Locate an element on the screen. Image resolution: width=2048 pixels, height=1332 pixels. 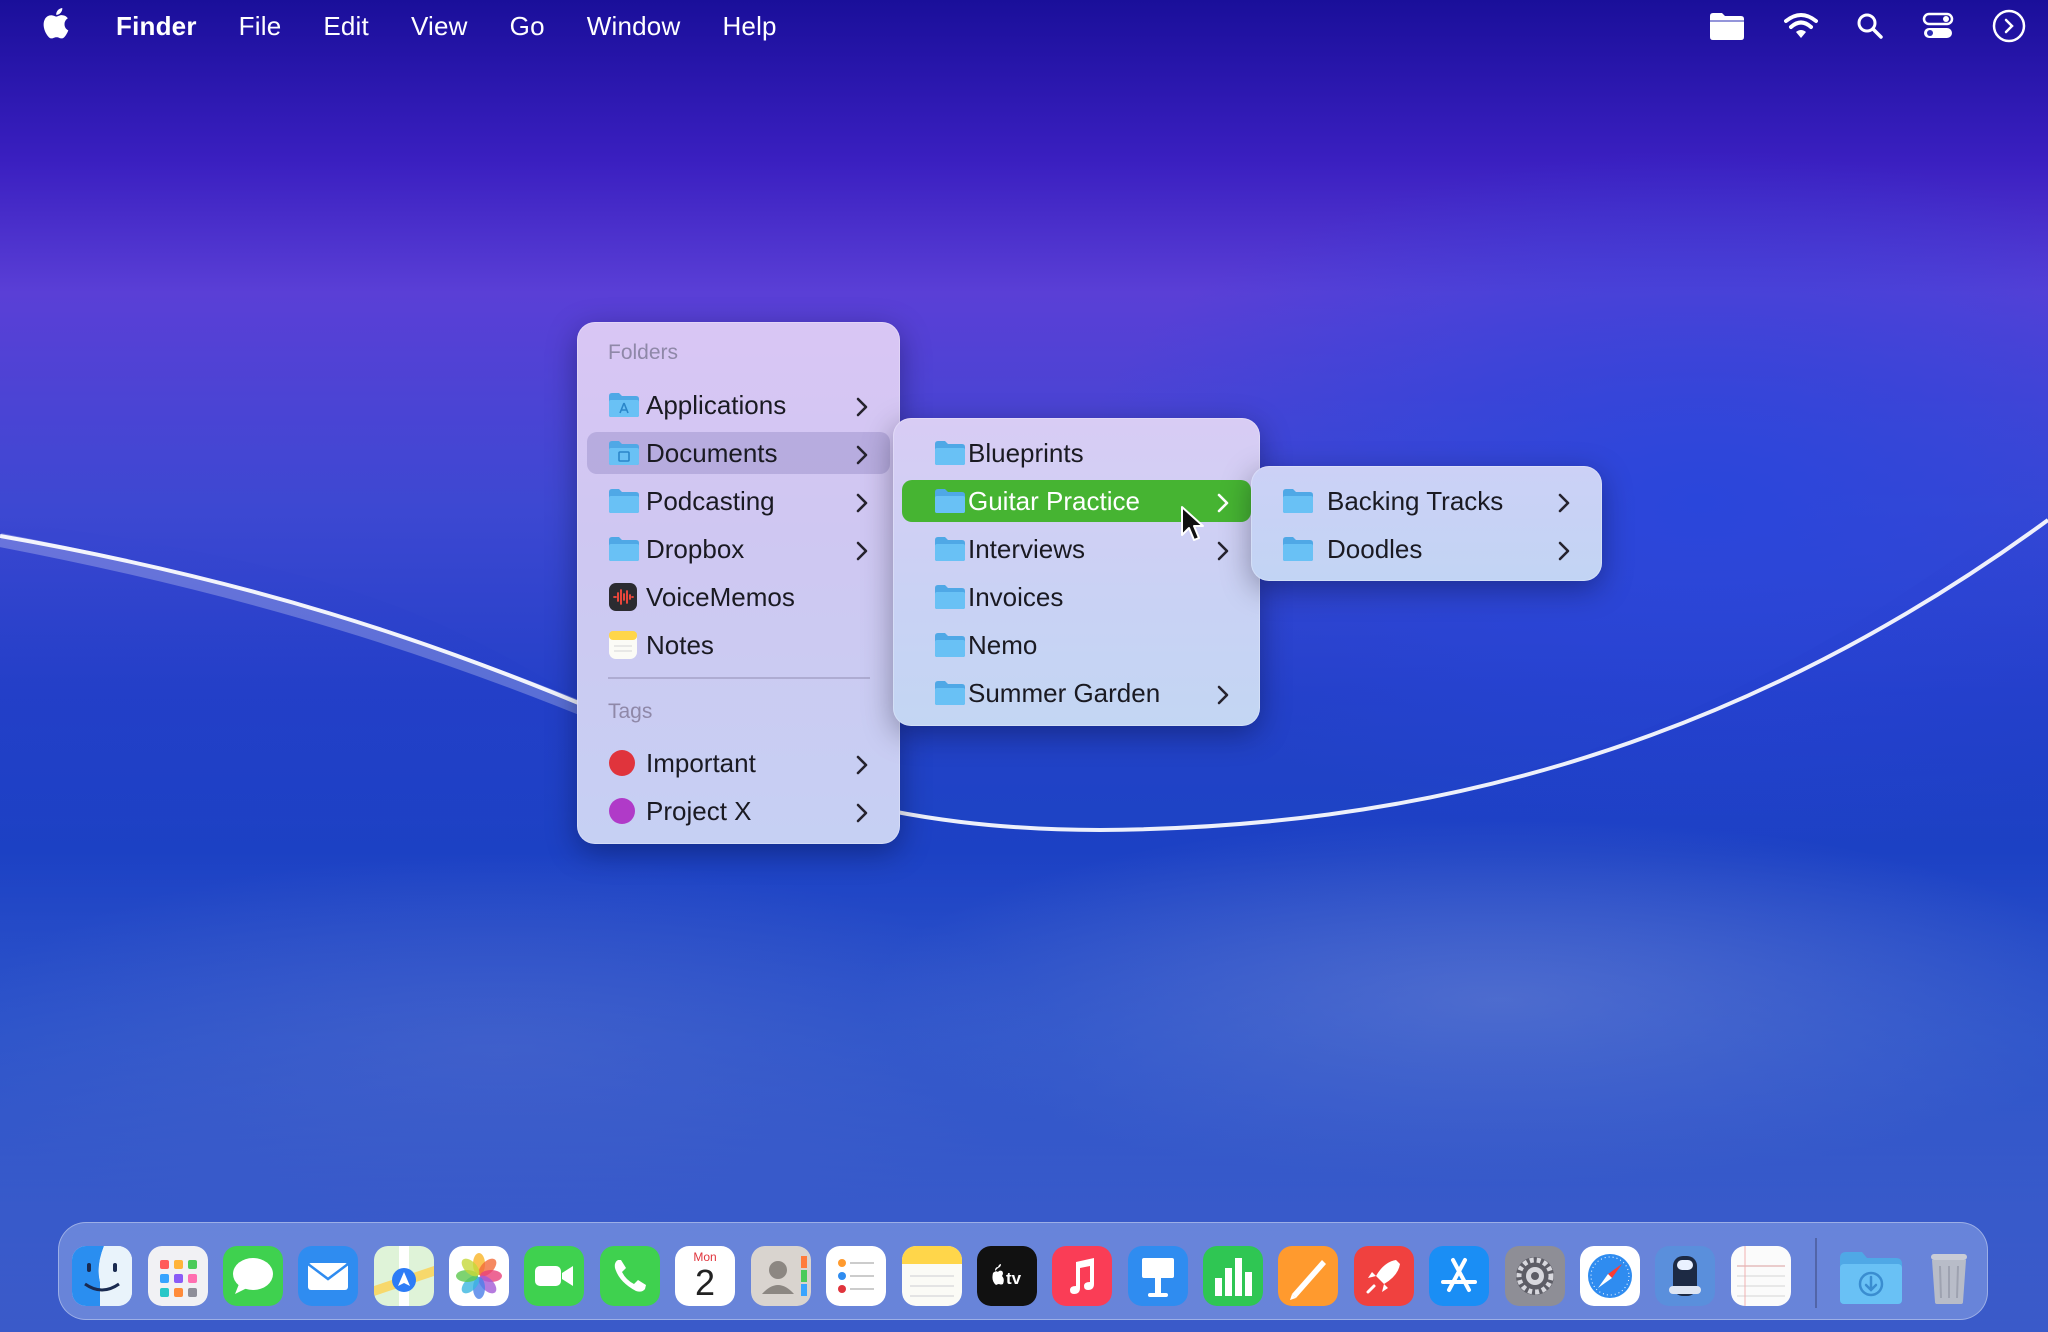
menu-item-label: Summer Garden is located at coordinates (1064, 692).